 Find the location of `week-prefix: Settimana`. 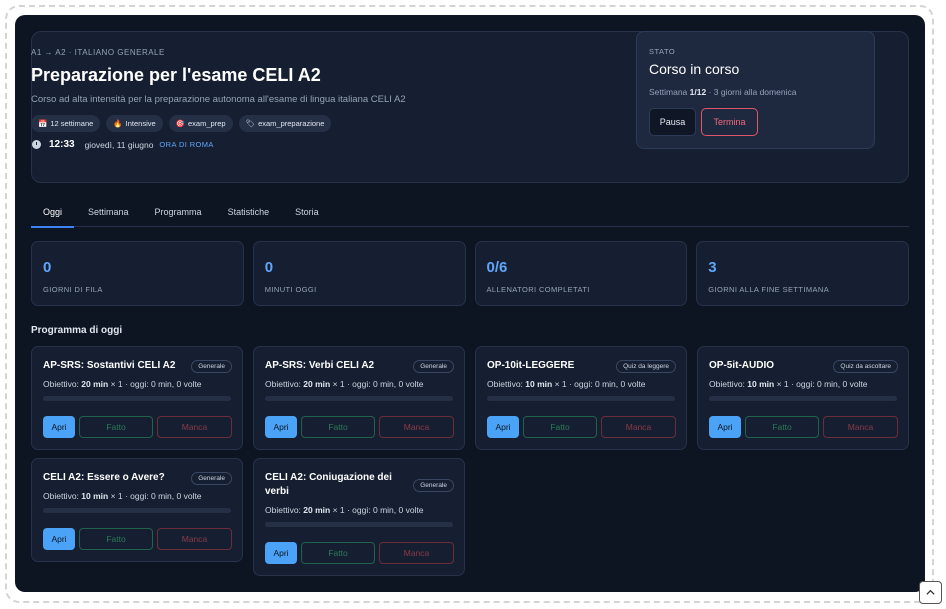

week-prefix: Settimana is located at coordinates (669, 92).